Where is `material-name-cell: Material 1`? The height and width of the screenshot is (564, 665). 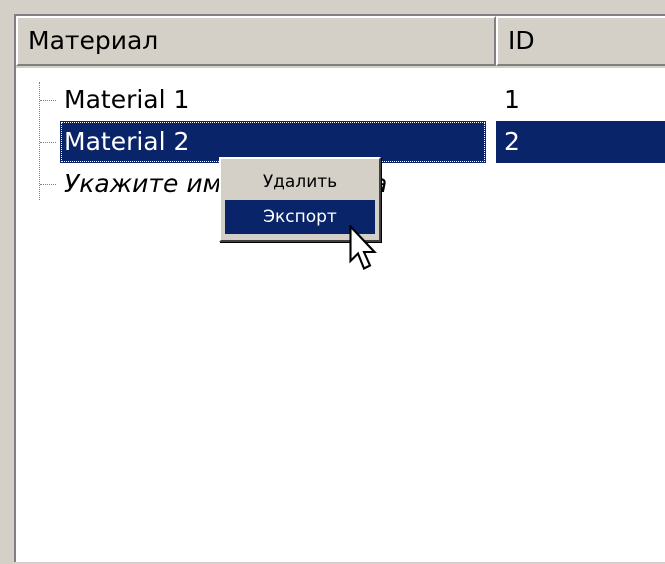 material-name-cell: Material 1 is located at coordinates (128, 100).